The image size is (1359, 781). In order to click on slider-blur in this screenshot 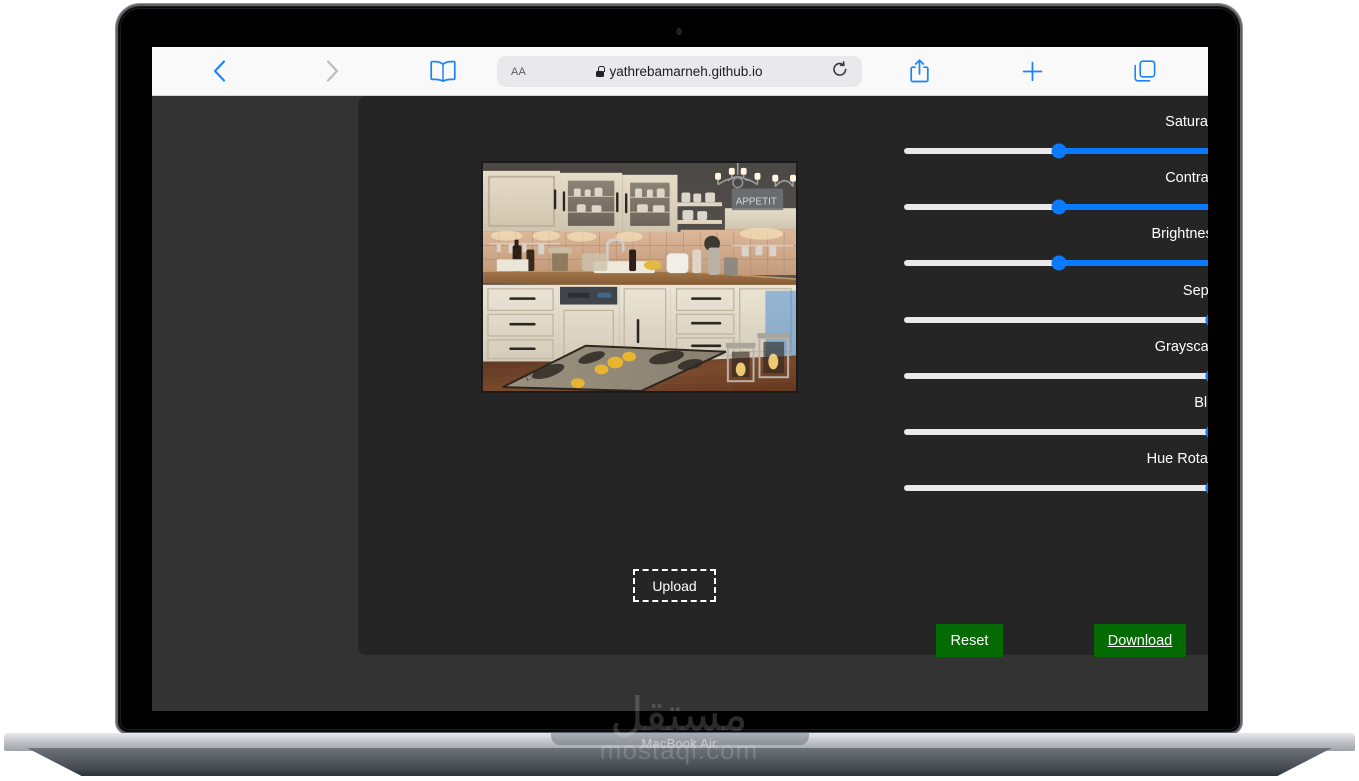, I will do `click(1056, 432)`.